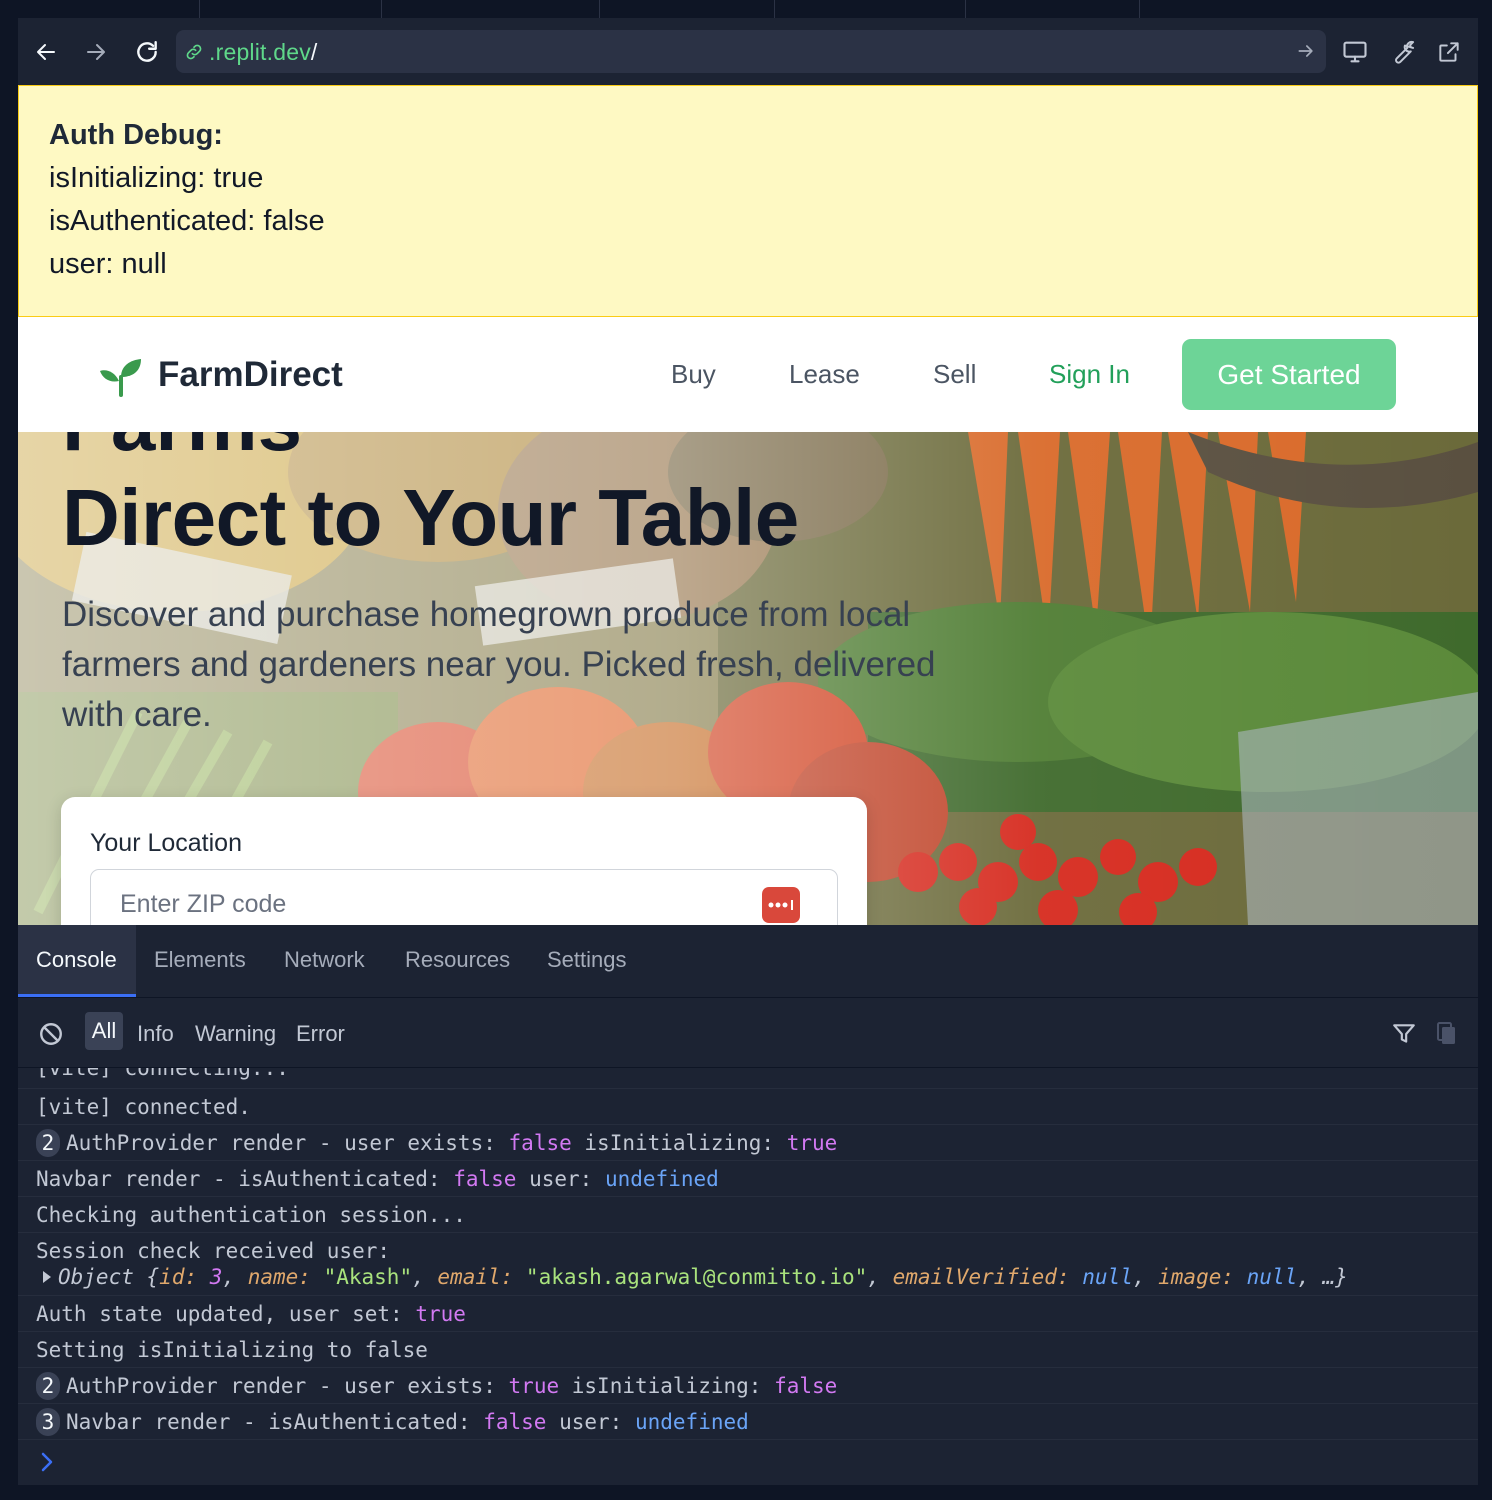  Describe the element at coordinates (77, 995) in the screenshot. I see `active-tab-indicator` at that location.